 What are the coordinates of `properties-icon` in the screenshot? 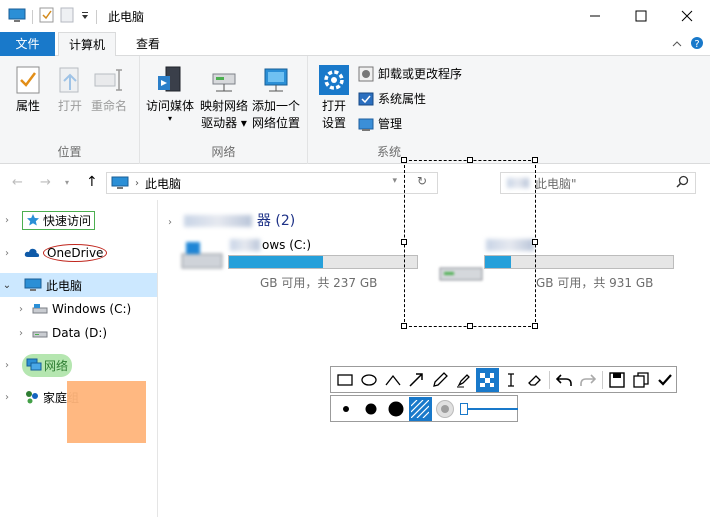 It's located at (28, 80).